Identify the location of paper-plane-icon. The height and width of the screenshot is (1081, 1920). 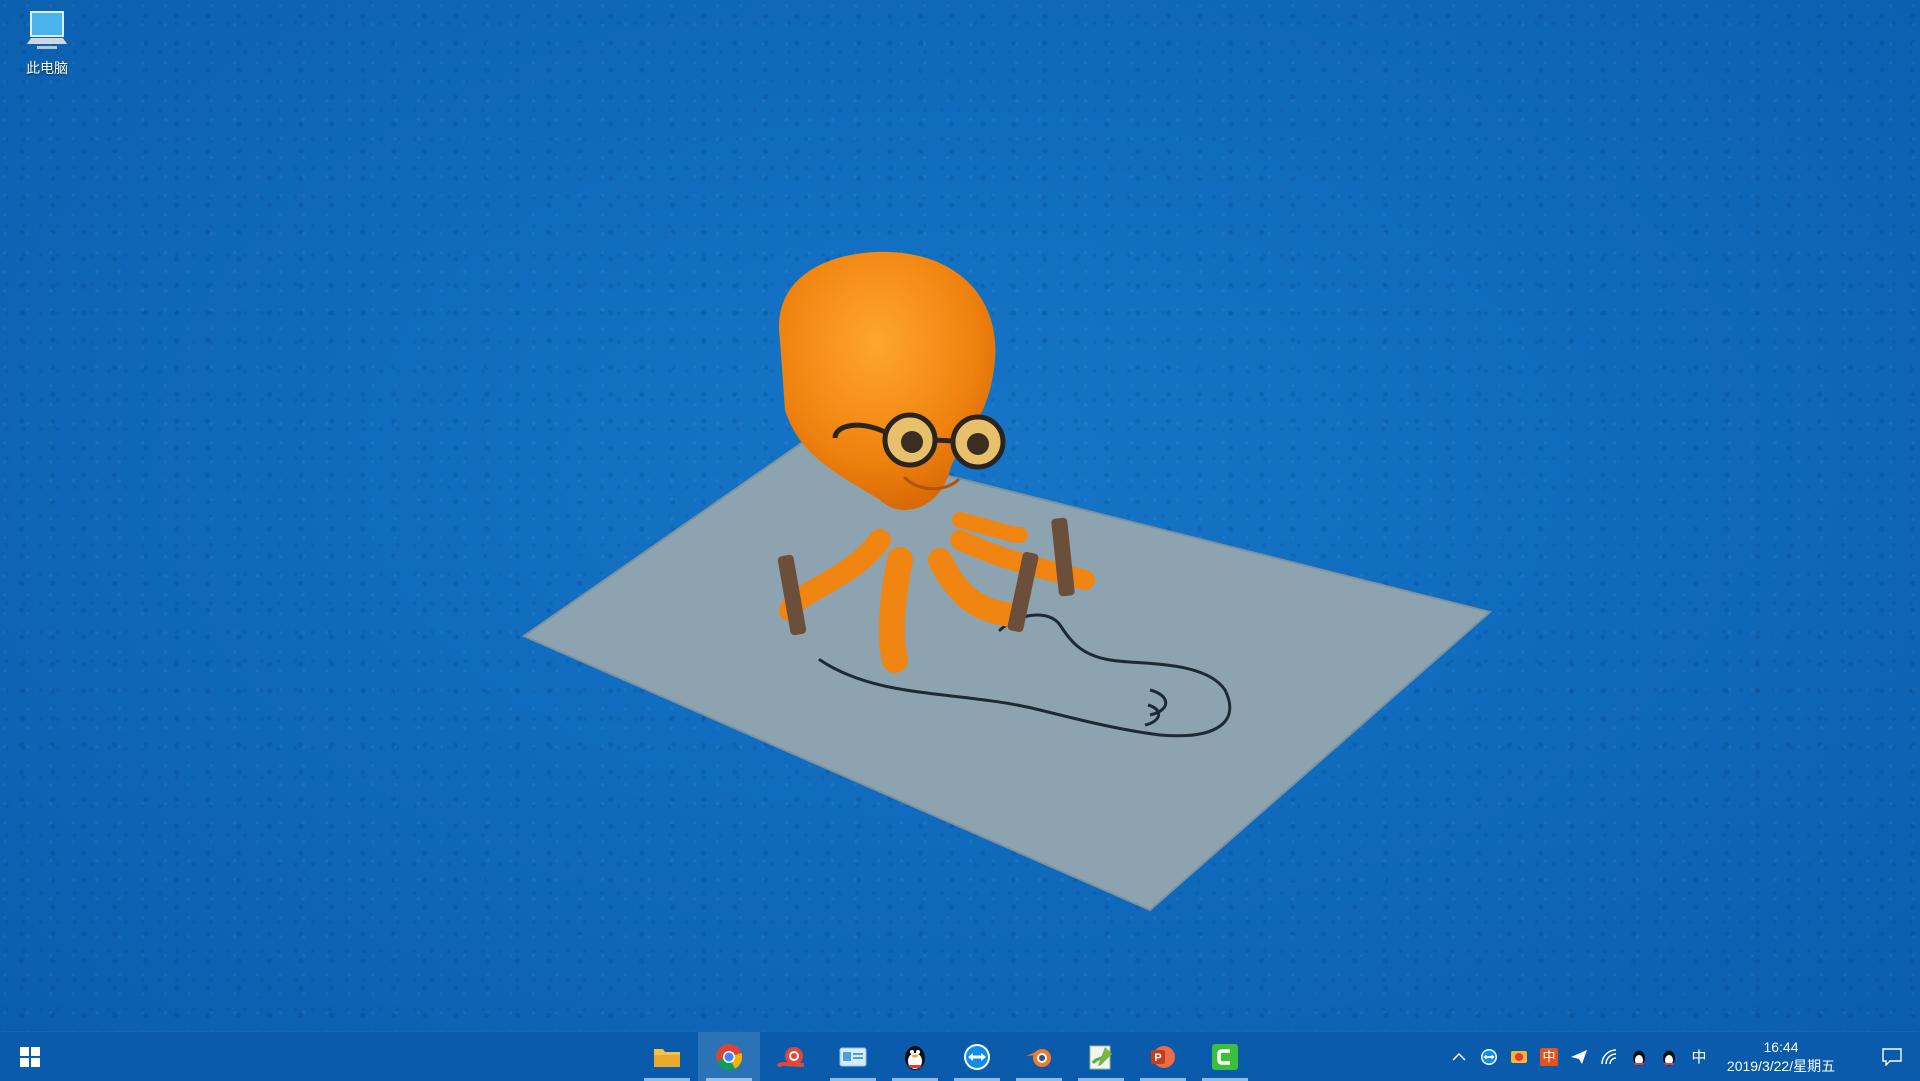
(1579, 1056).